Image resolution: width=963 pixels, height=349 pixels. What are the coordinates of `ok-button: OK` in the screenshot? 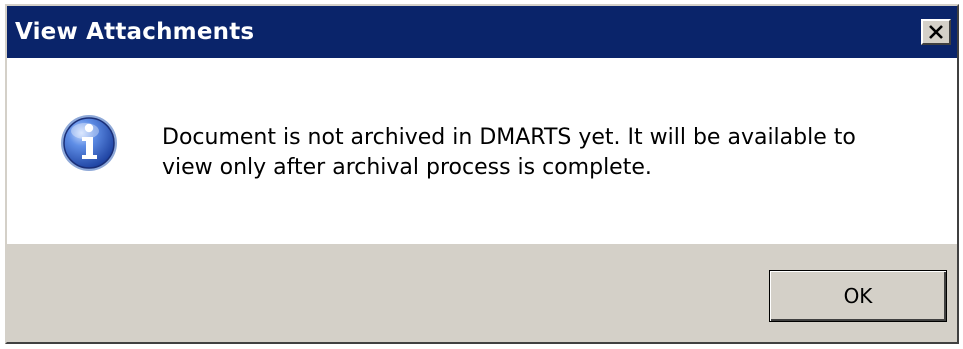 It's located at (858, 296).